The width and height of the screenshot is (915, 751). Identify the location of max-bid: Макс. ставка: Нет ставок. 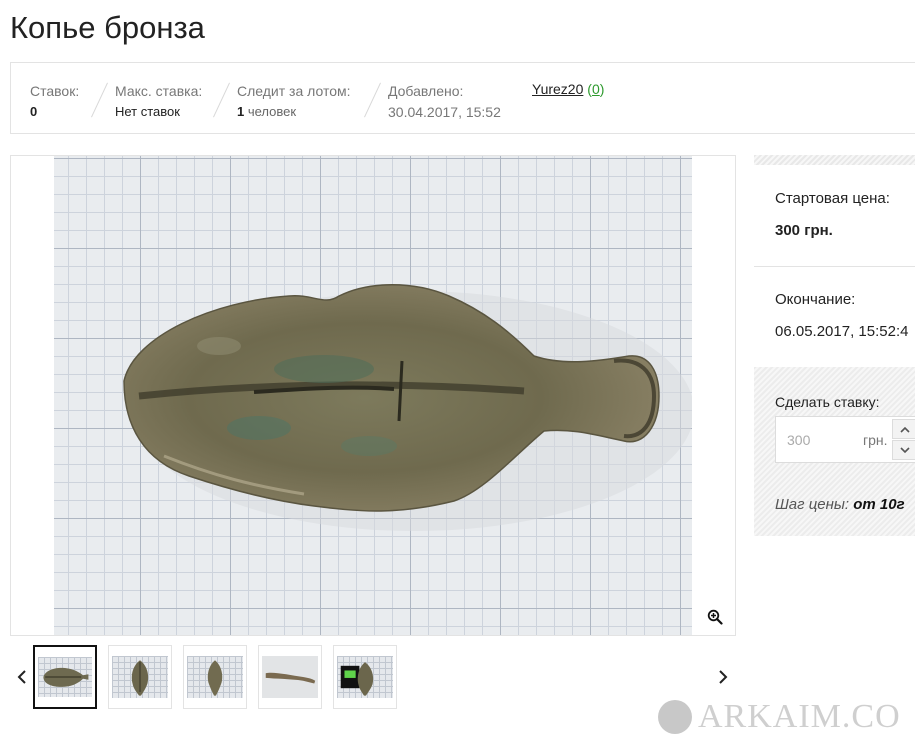
(158, 101).